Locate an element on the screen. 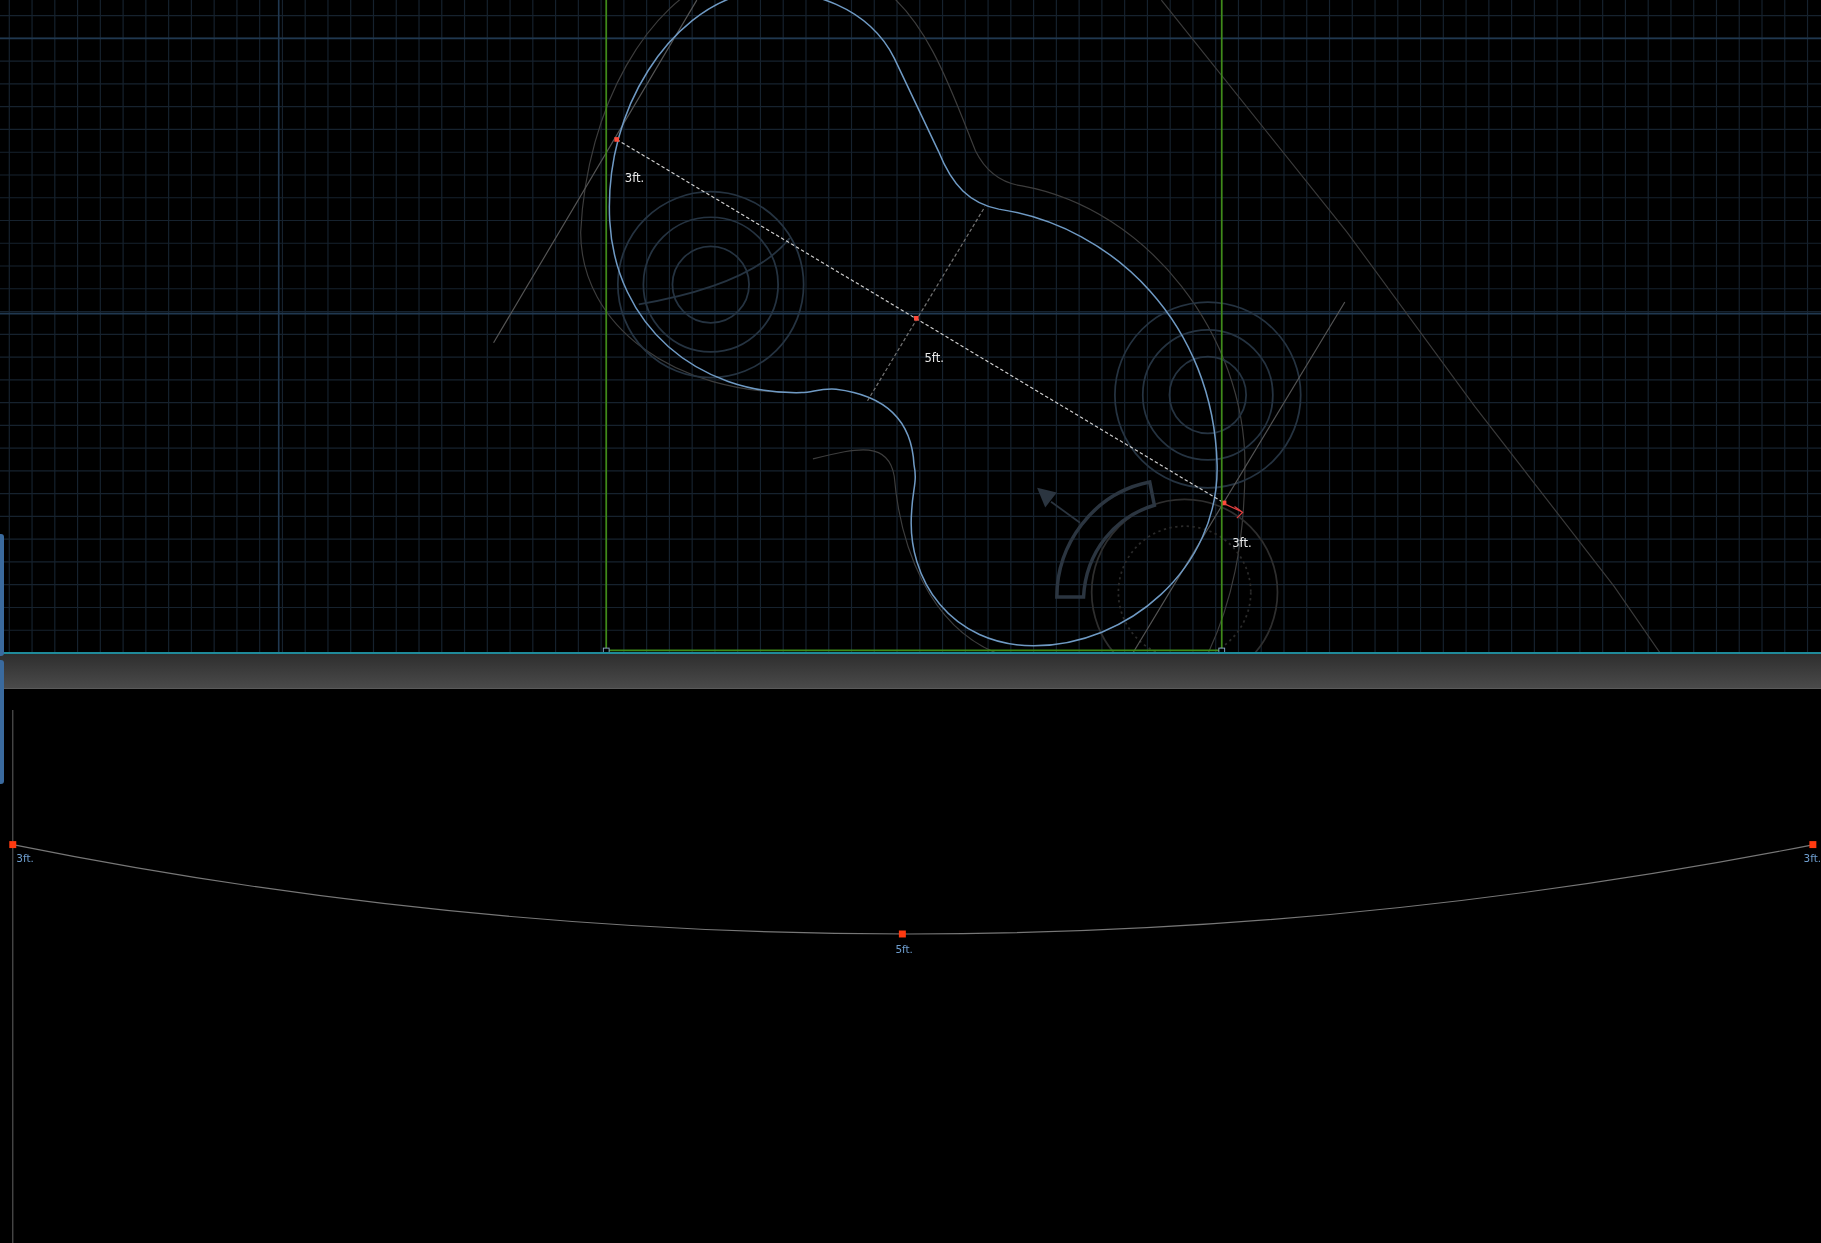 The height and width of the screenshot is (1243, 1821). dimension-label: 5ft. is located at coordinates (934, 358).